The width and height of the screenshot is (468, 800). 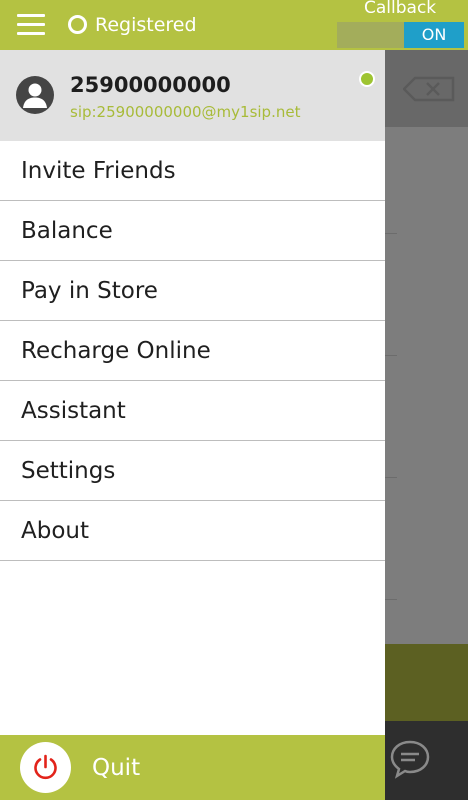 I want to click on online-status-icon, so click(x=367, y=79).